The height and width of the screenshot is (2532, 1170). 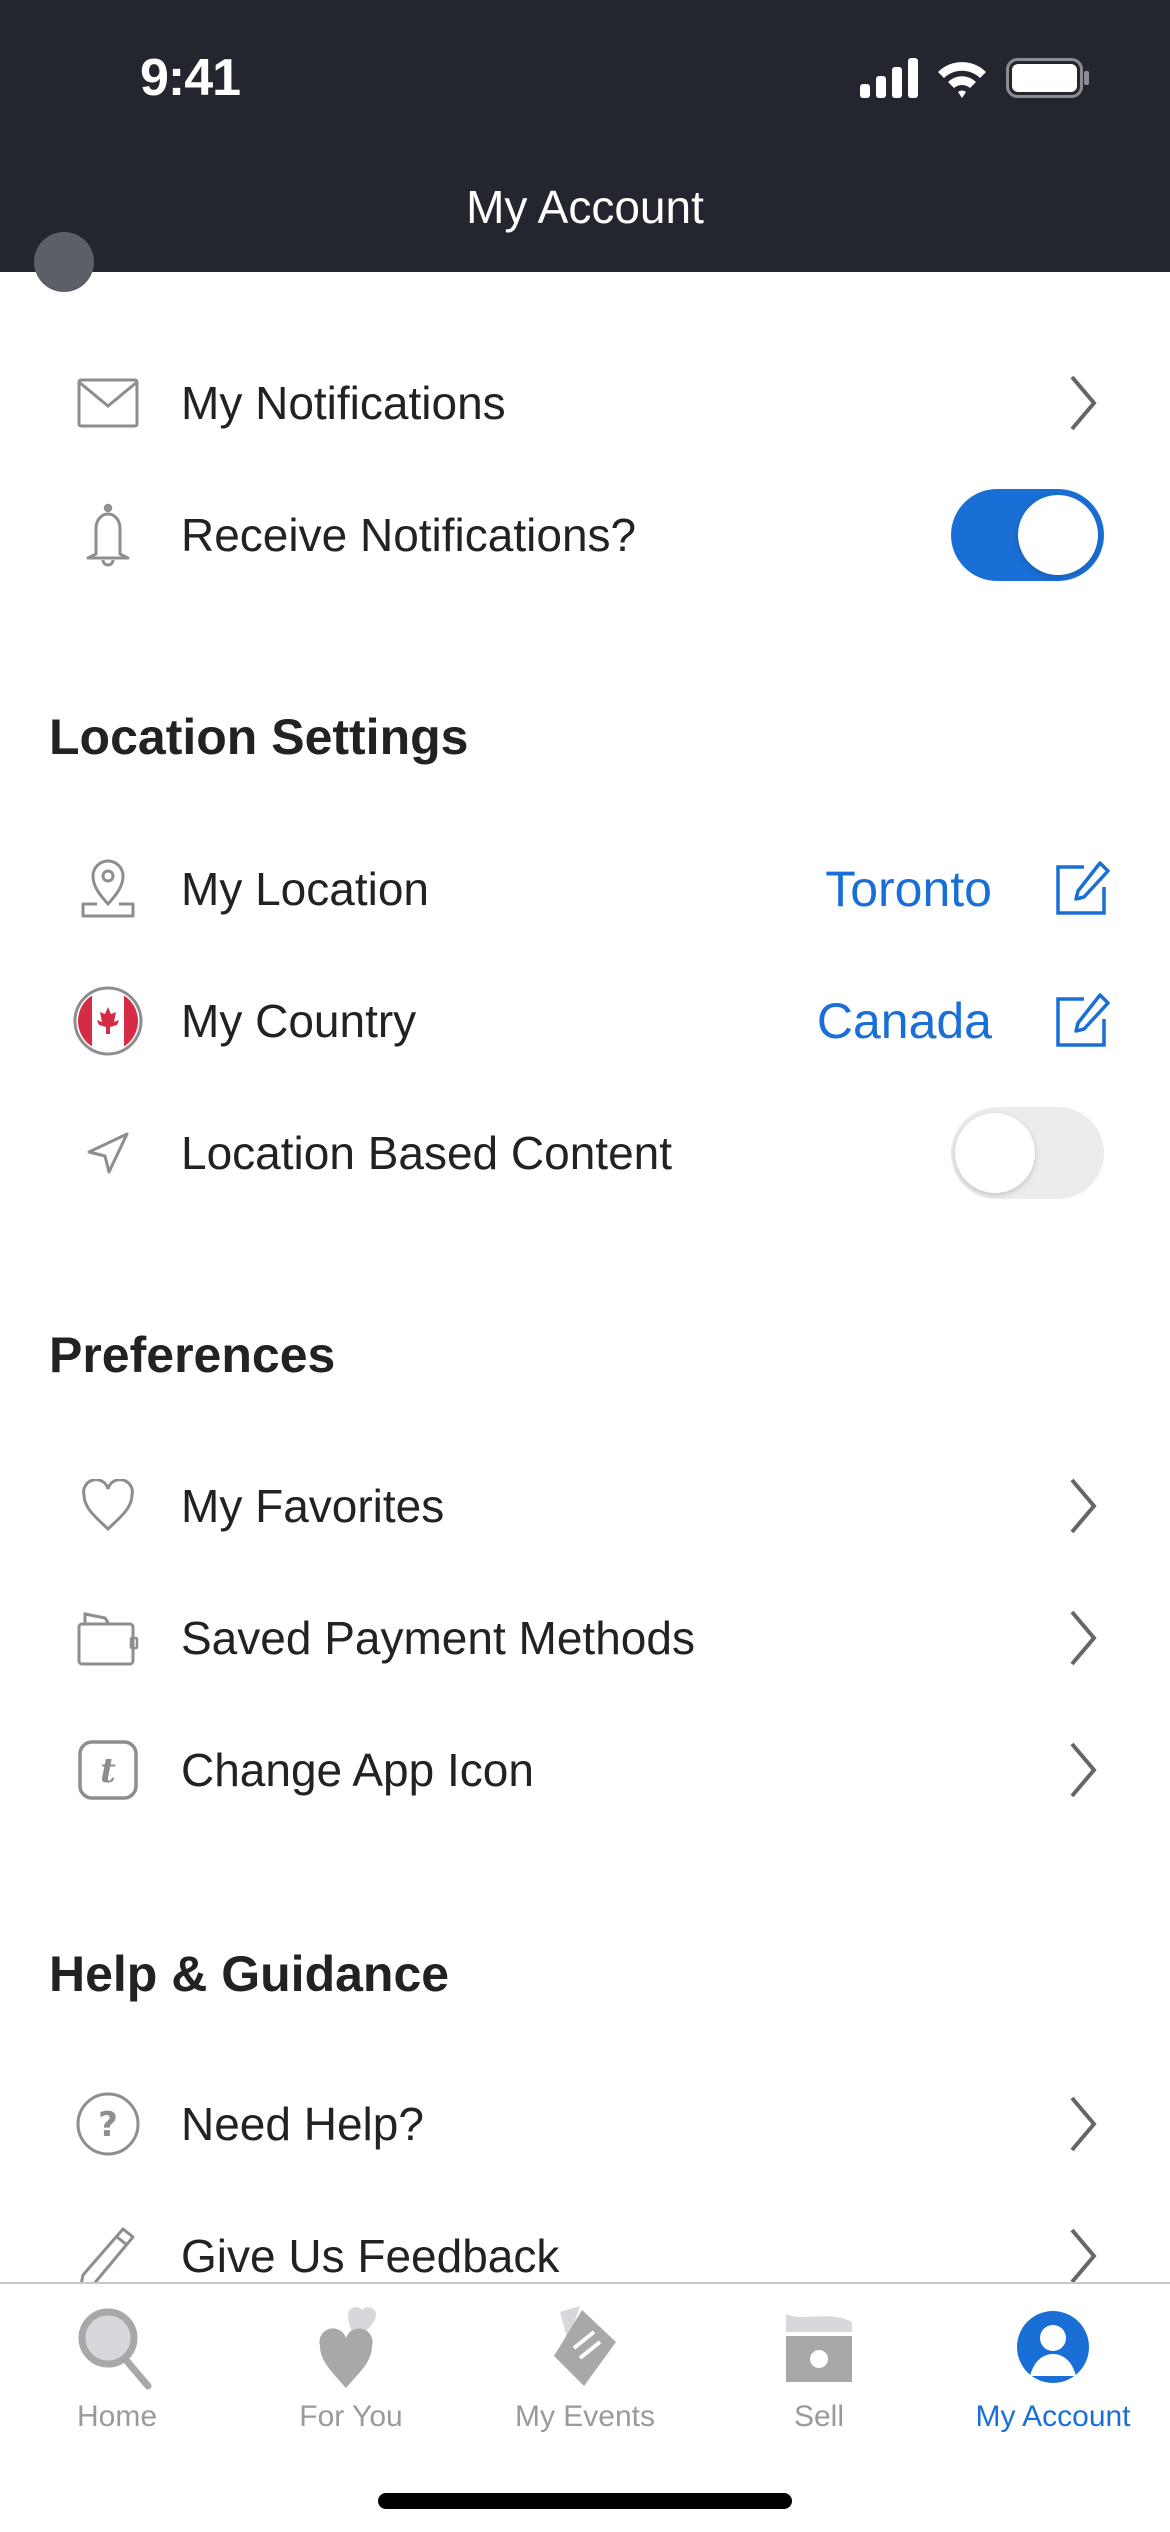 What do you see at coordinates (249, 1974) in the screenshot?
I see `section-title-help: Help & Guidance` at bounding box center [249, 1974].